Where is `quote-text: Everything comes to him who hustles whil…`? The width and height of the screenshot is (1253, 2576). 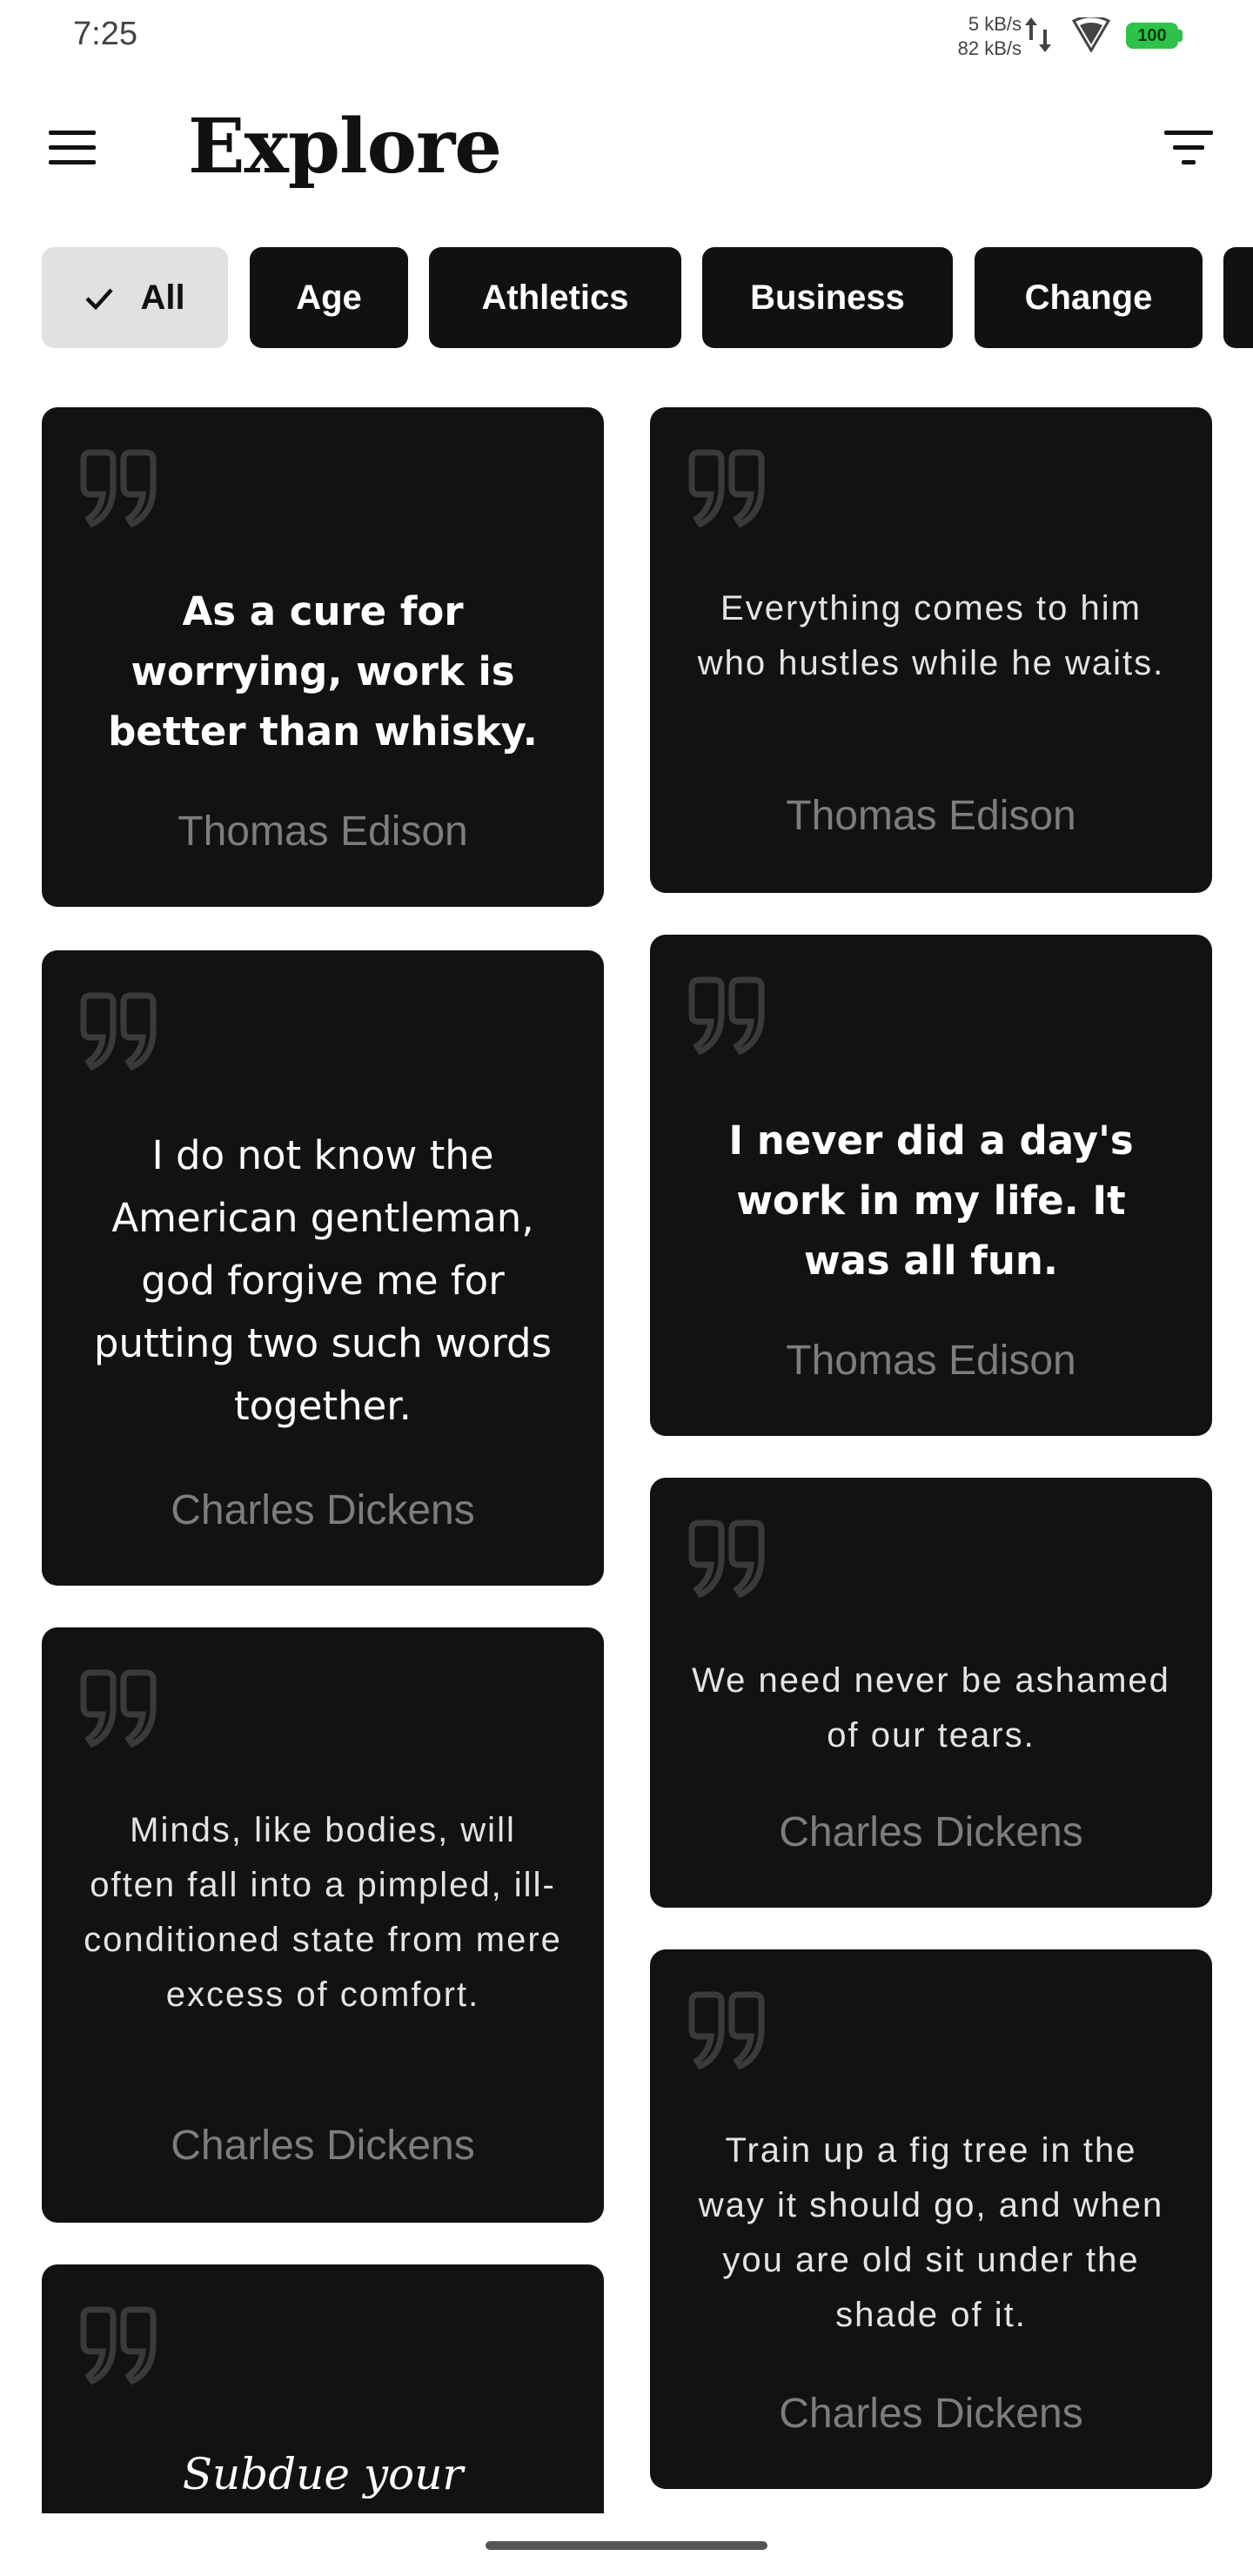 quote-text: Everything comes to him who hustles whil… is located at coordinates (931, 635).